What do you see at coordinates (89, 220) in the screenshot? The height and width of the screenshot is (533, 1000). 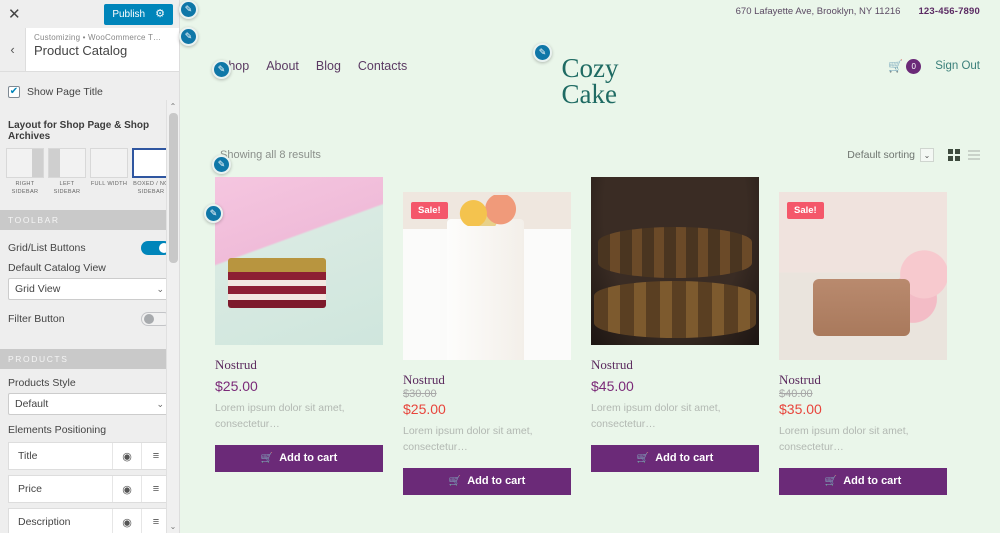 I see `toolbar-section-band: TOOLBAR` at bounding box center [89, 220].